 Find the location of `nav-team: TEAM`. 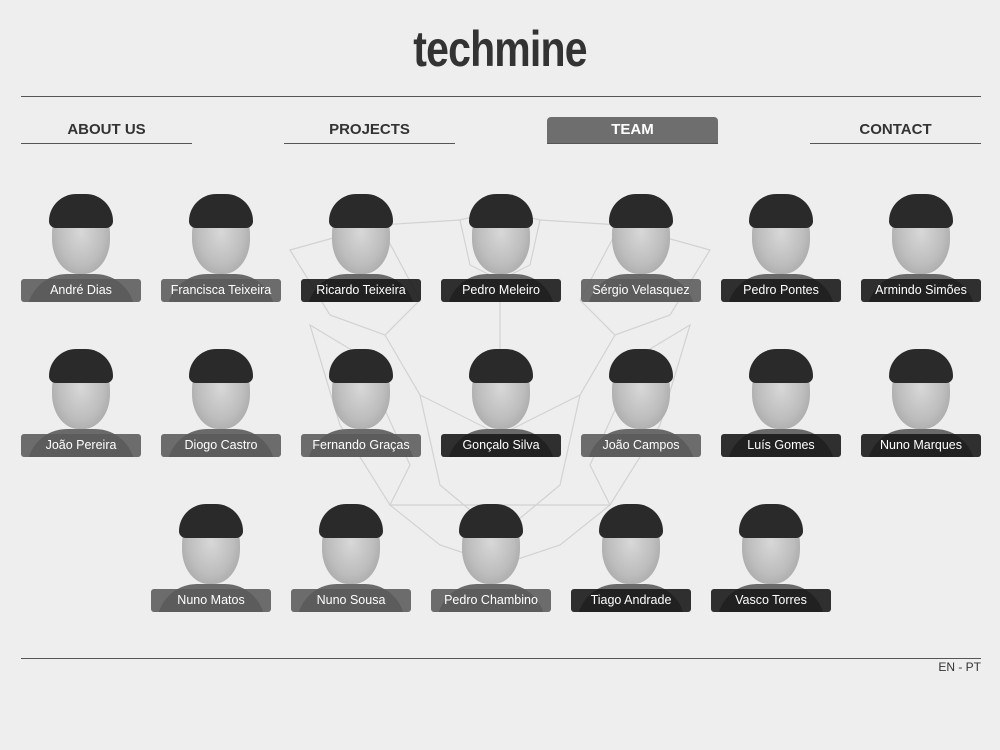

nav-team: TEAM is located at coordinates (632, 130).